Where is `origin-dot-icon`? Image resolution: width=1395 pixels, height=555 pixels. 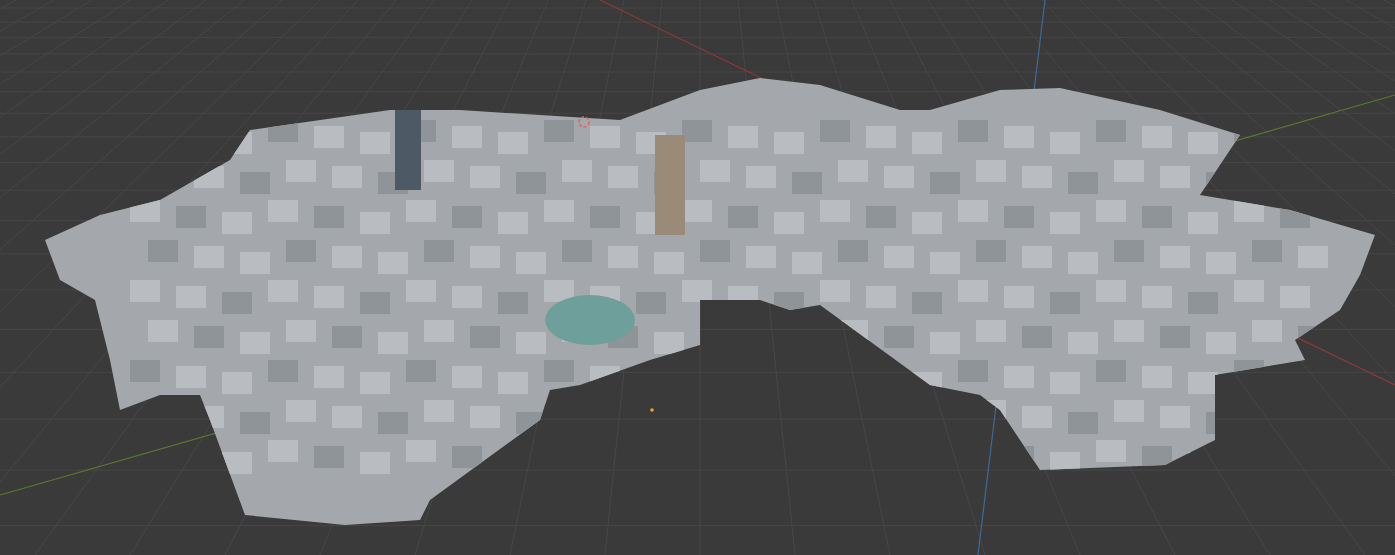 origin-dot-icon is located at coordinates (652, 410).